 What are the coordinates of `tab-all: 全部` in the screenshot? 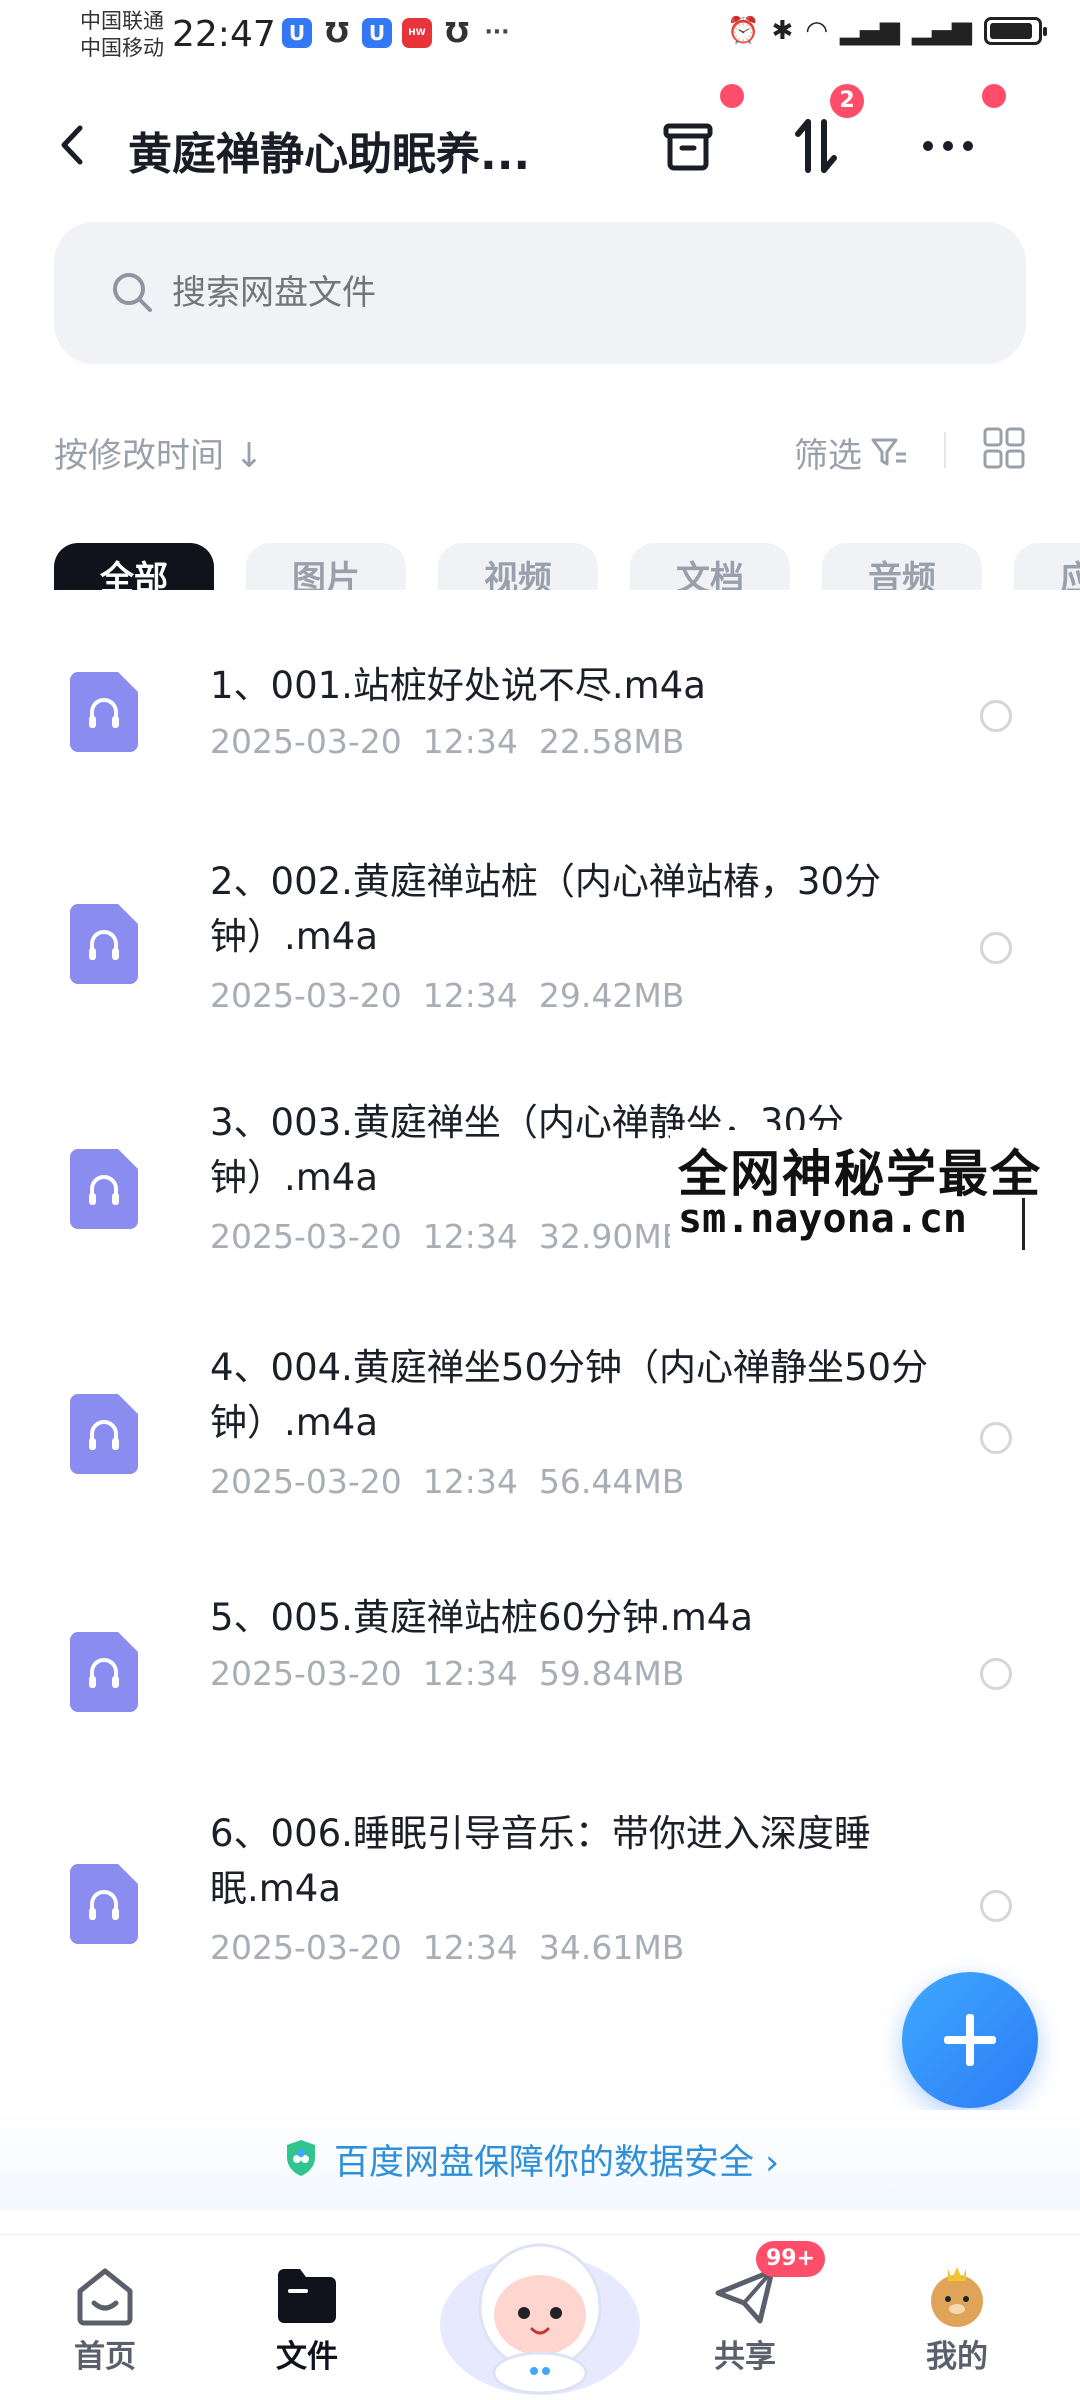 It's located at (134, 566).